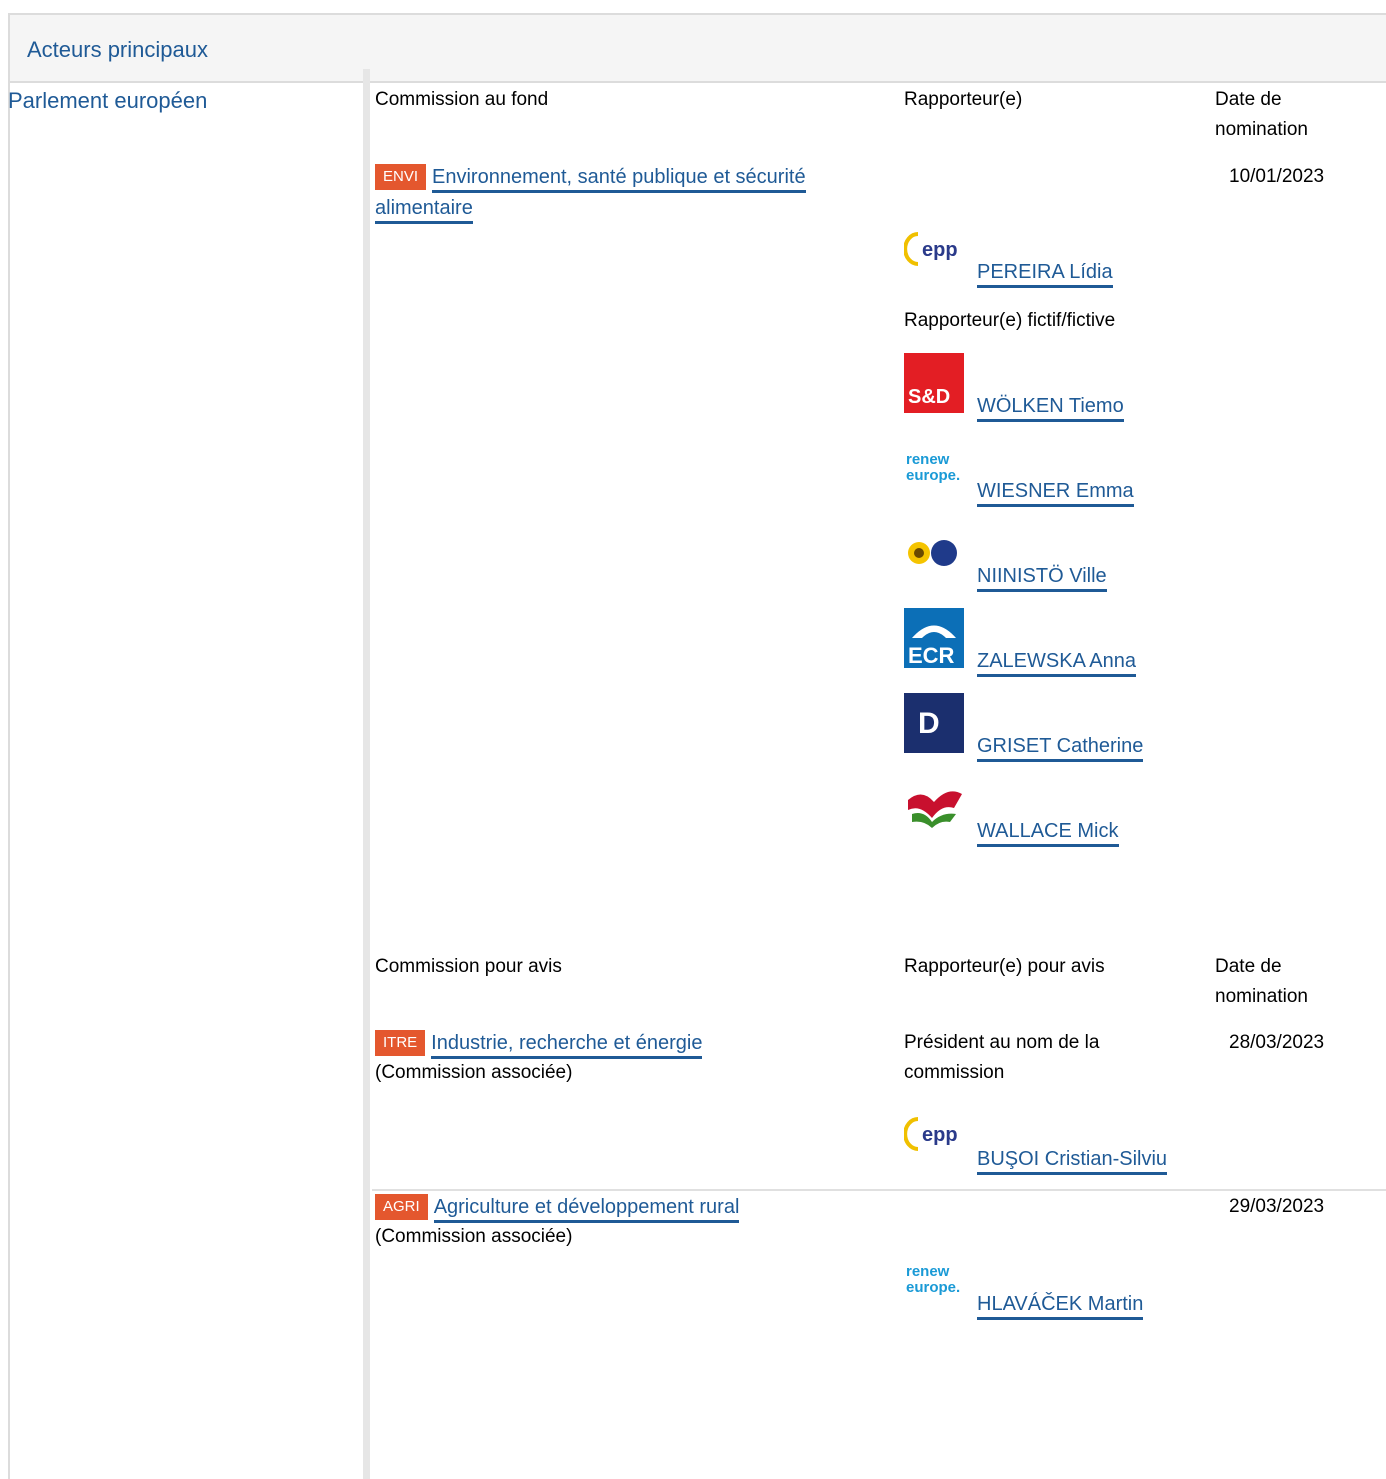 The image size is (1386, 1479). I want to click on opinion-committee-itre: ITRE Industrie, recherche et énergie, so click(539, 1043).